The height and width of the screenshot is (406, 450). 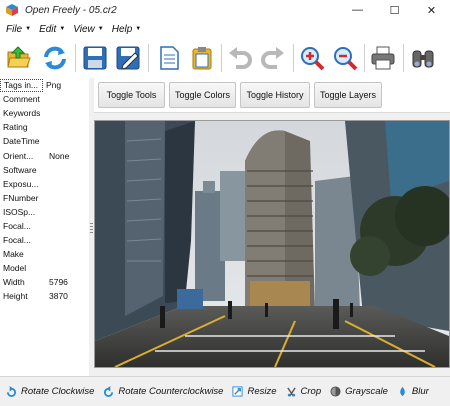 I want to click on maximize-icon: ☐, so click(x=394, y=10).